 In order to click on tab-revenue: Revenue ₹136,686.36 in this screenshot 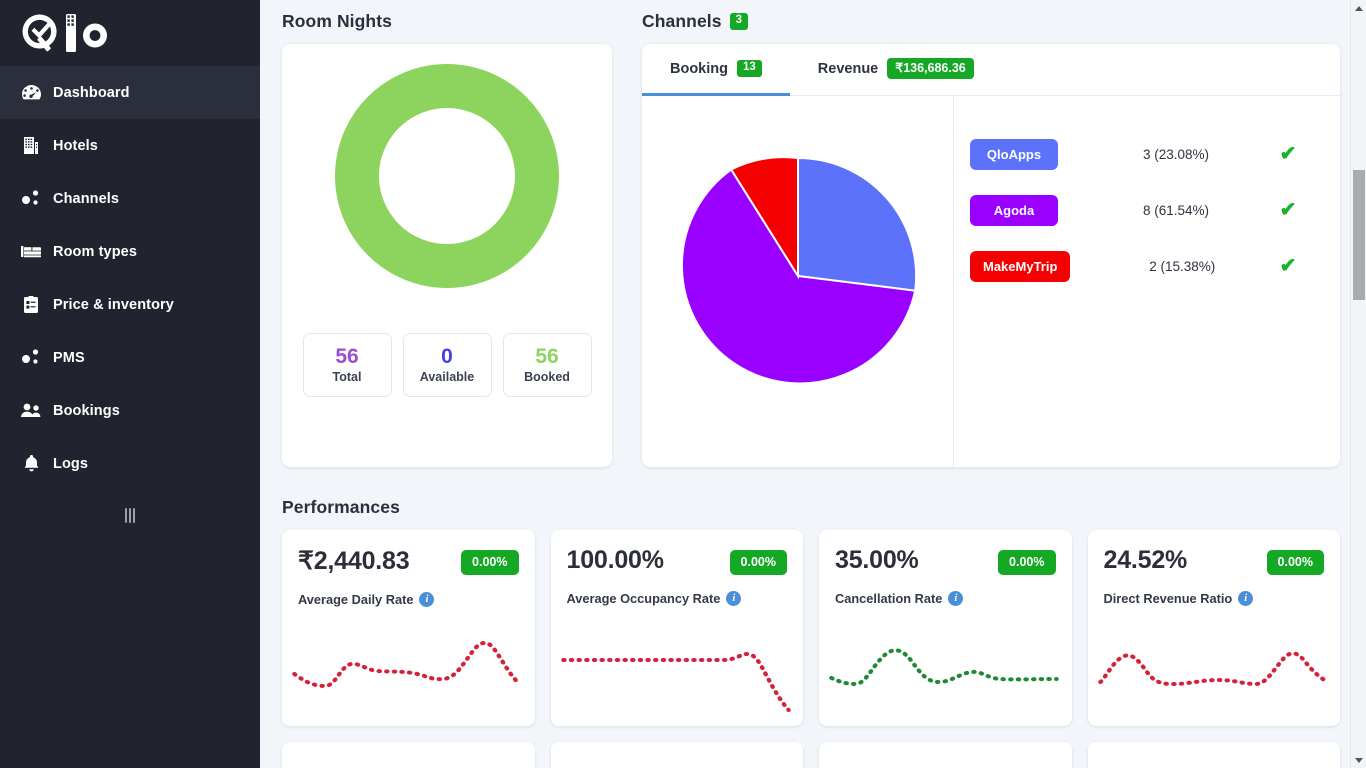, I will do `click(896, 70)`.